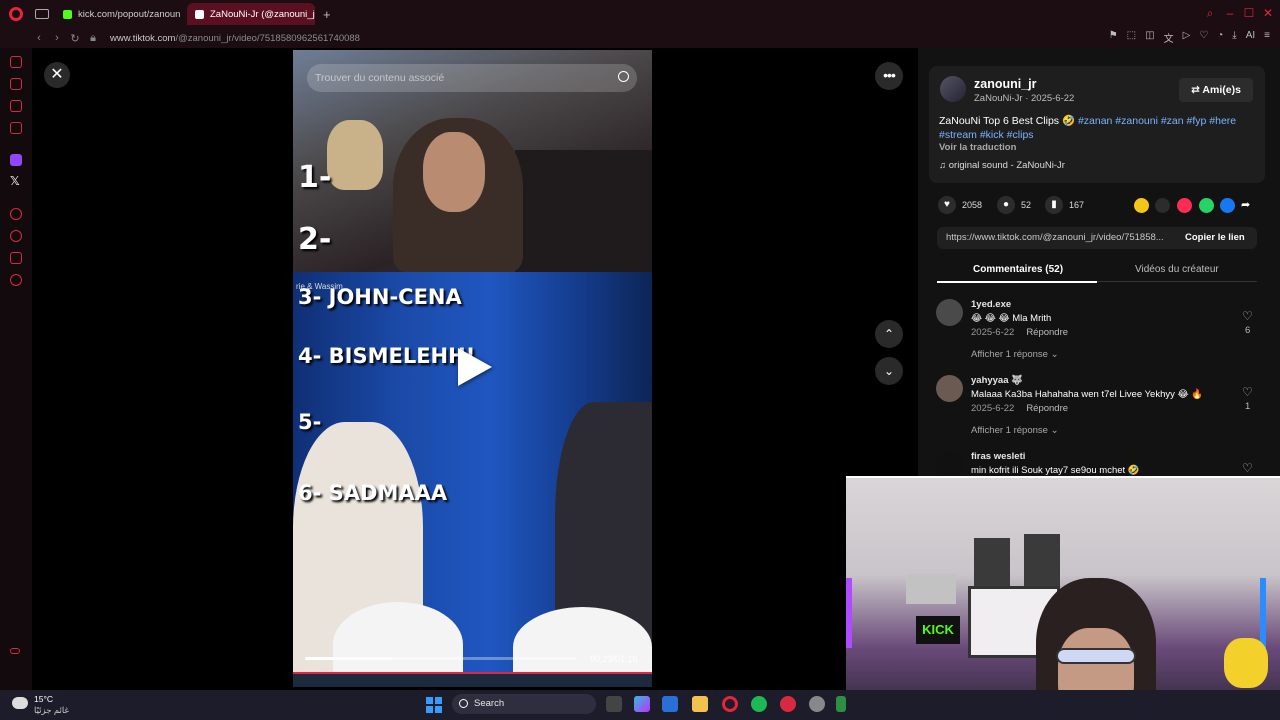  Describe the element at coordinates (960, 205) in the screenshot. I see `like-stat: ♥ 2058` at that location.